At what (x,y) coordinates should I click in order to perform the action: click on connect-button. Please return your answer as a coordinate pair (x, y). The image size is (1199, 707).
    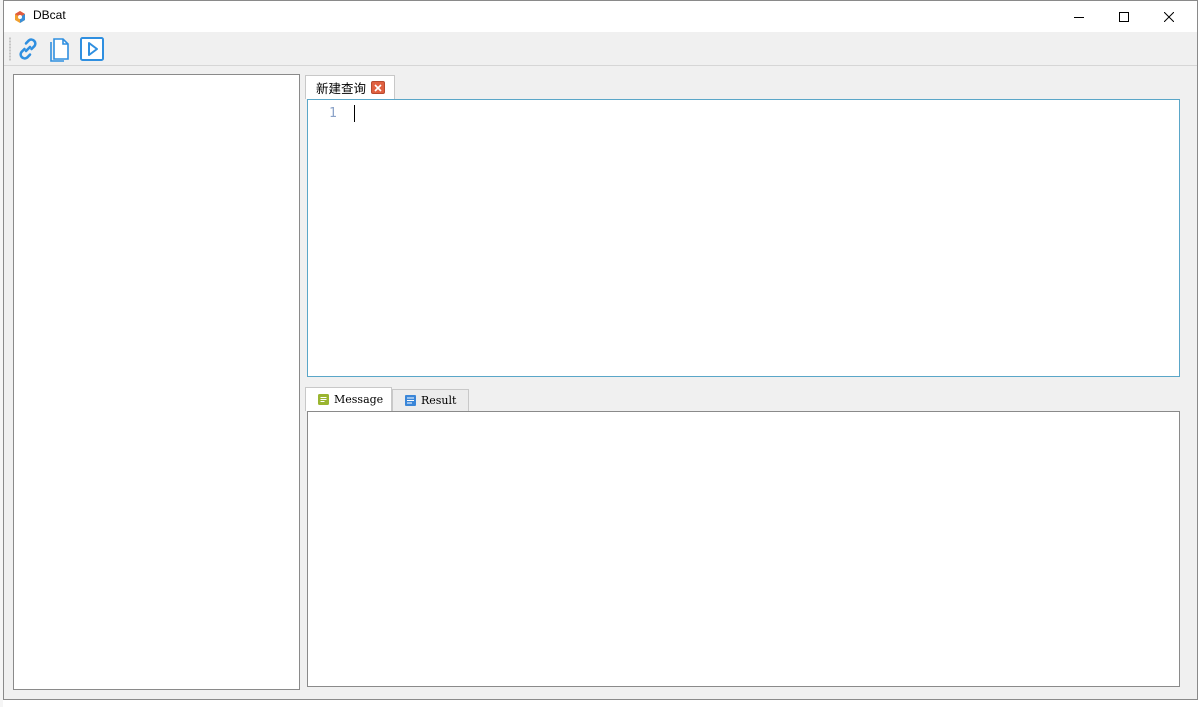
    Looking at the image, I should click on (28, 49).